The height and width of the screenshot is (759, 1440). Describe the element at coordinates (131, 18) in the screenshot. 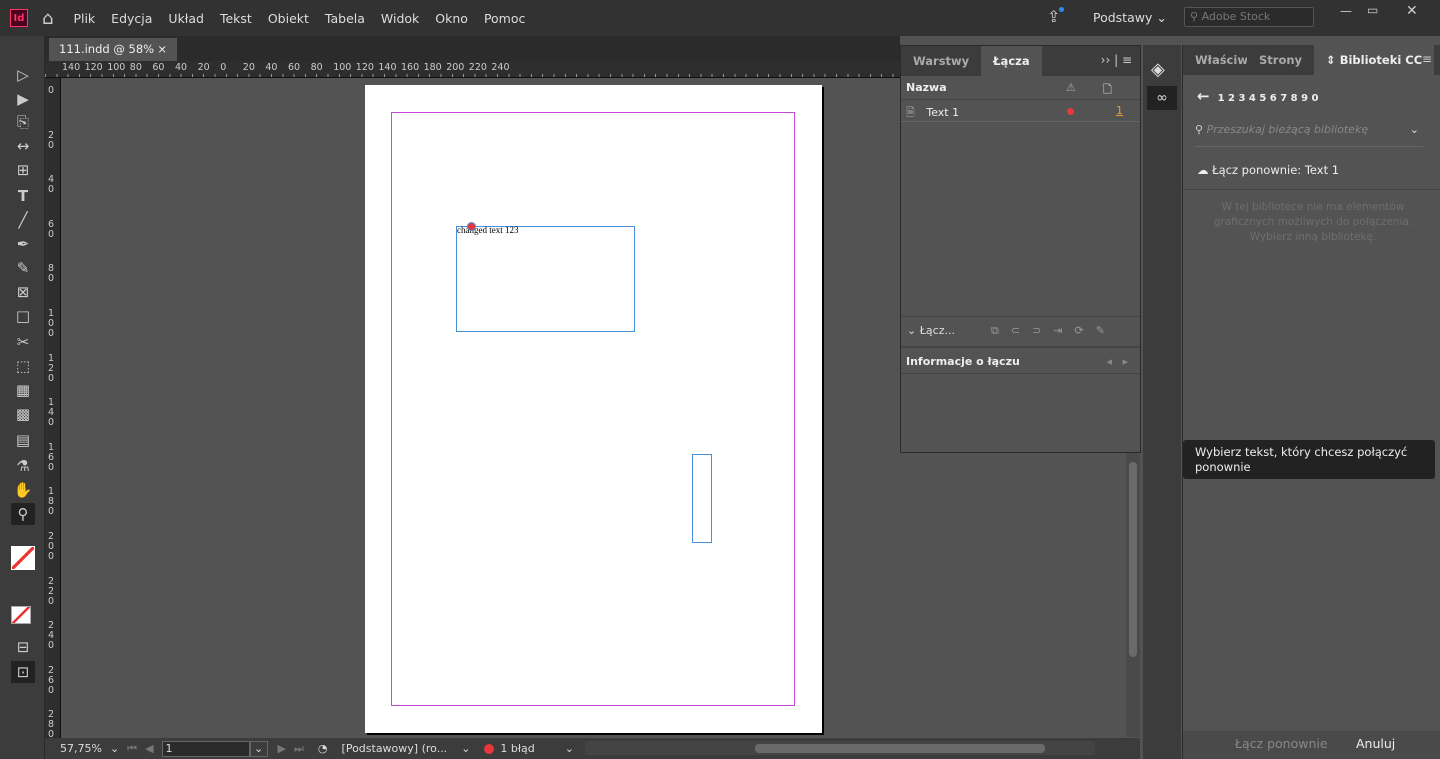

I see `menu-edycja: Edycja` at that location.